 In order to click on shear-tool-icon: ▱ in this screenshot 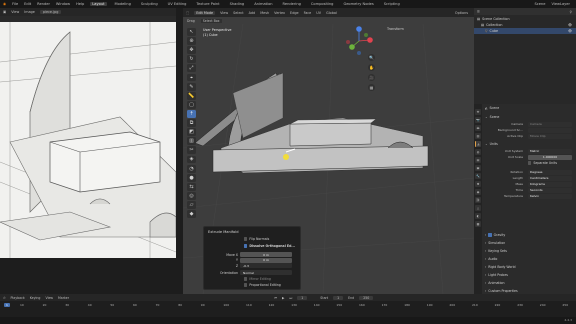, I will do `click(191, 205)`.